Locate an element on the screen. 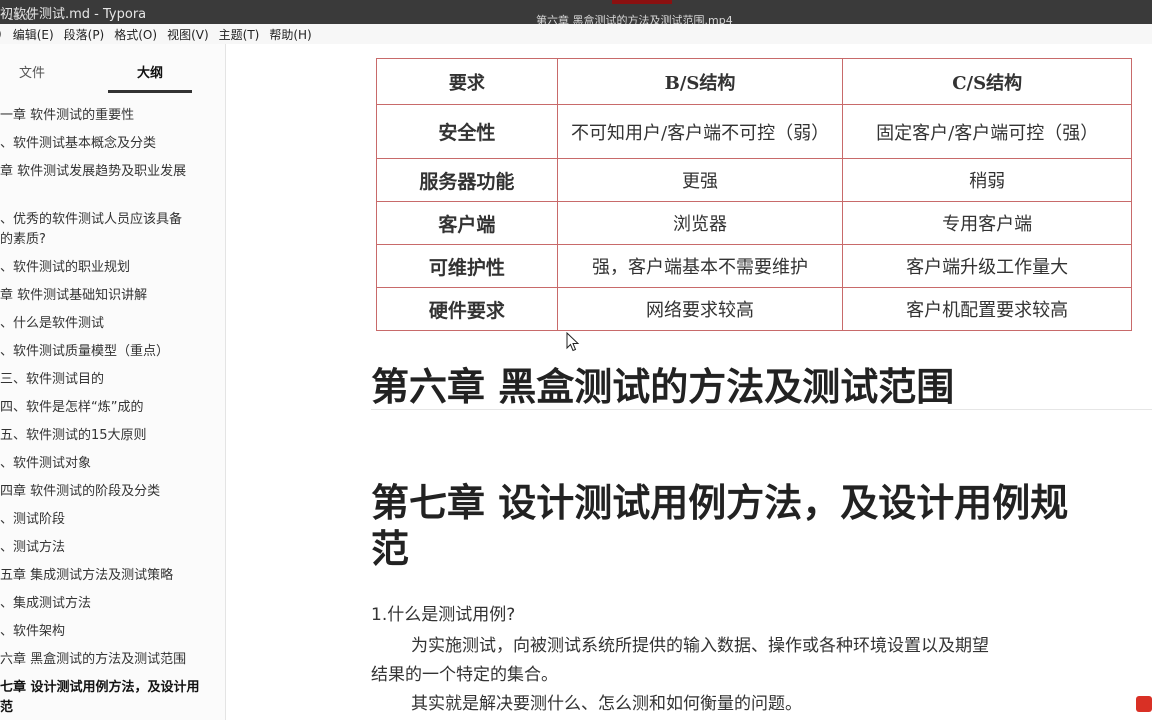  table-row-header: 硬件要求 is located at coordinates (467, 309).